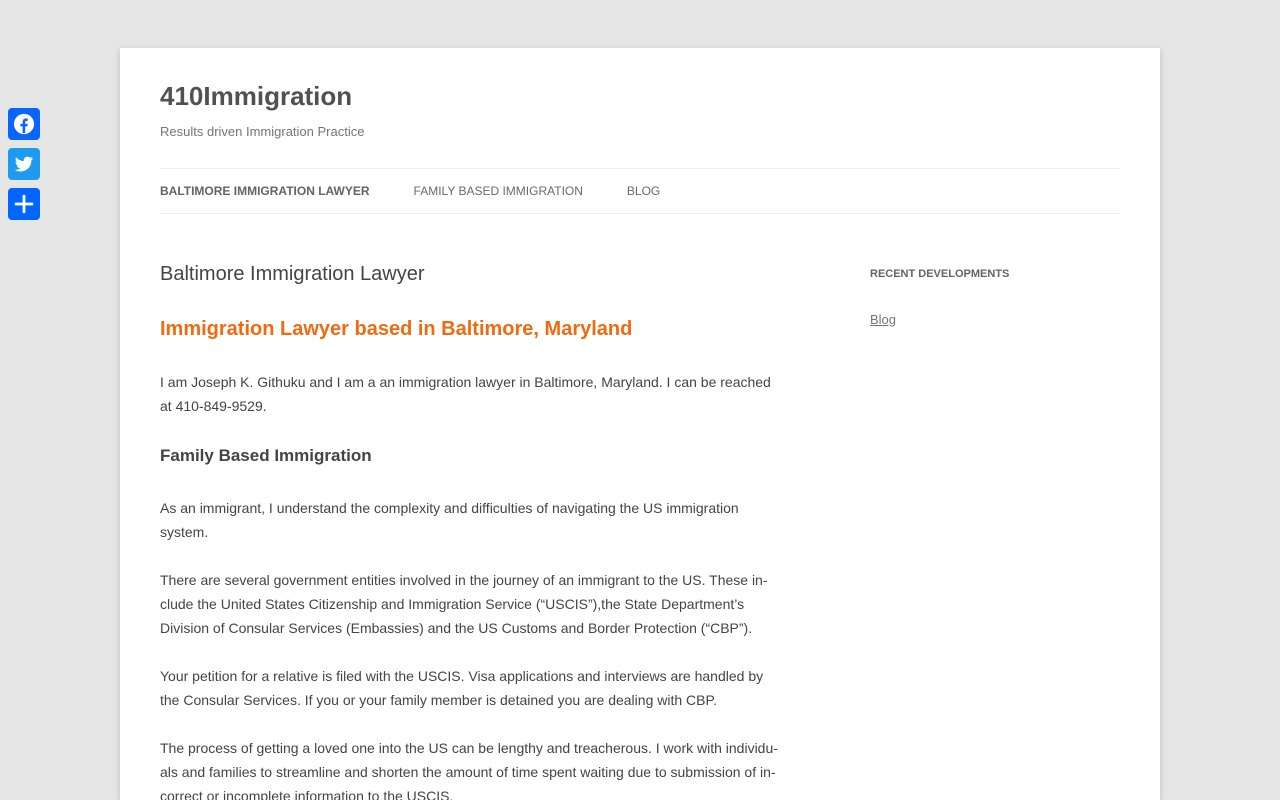 The width and height of the screenshot is (1280, 800). What do you see at coordinates (256, 96) in the screenshot?
I see `site-title: 410Immigration` at bounding box center [256, 96].